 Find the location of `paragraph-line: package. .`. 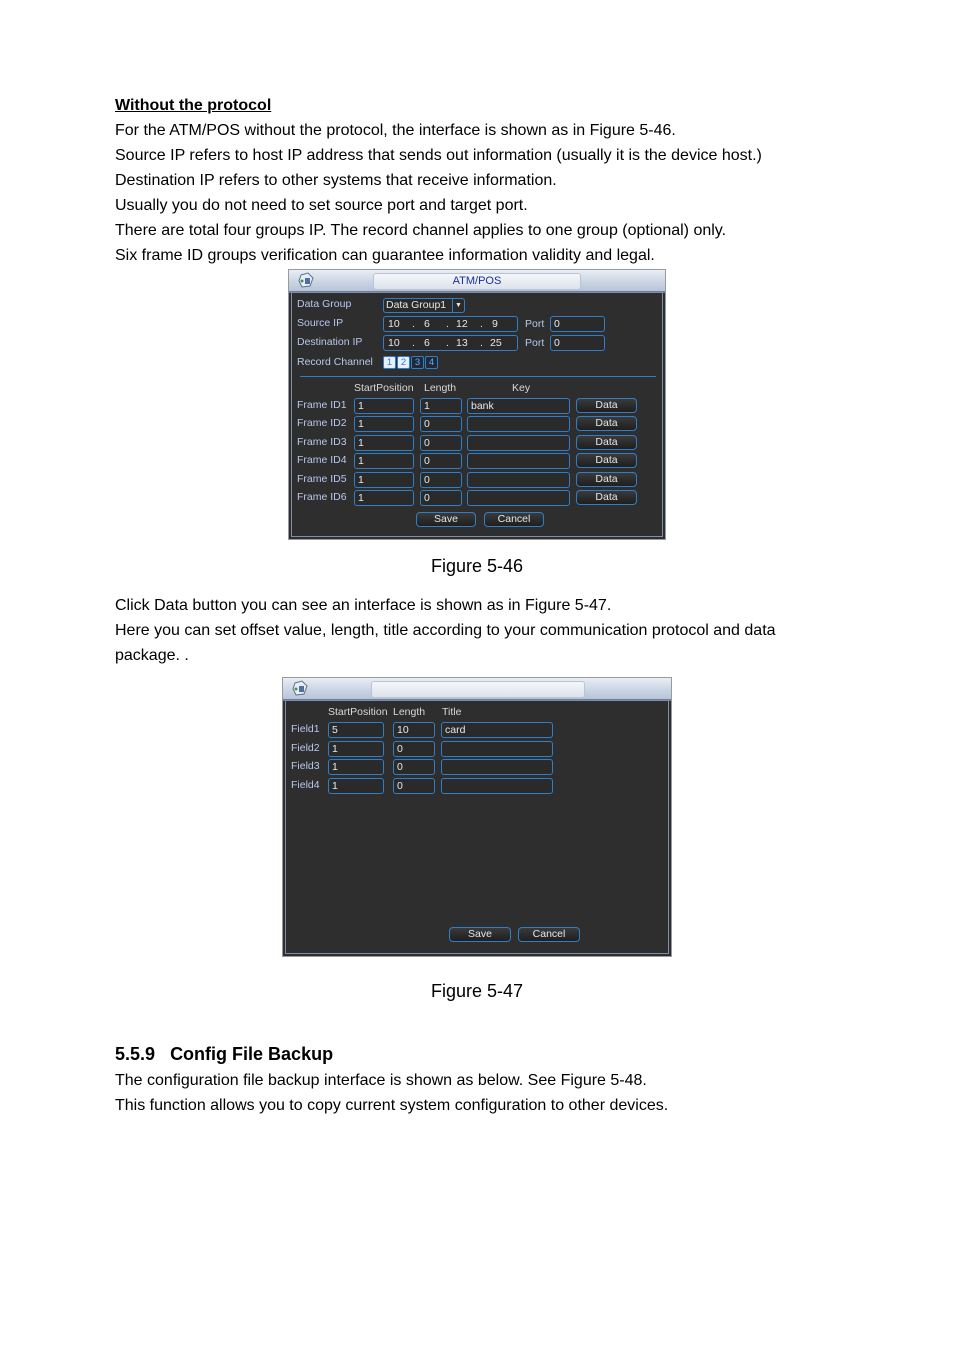

paragraph-line: package. . is located at coordinates (152, 655).